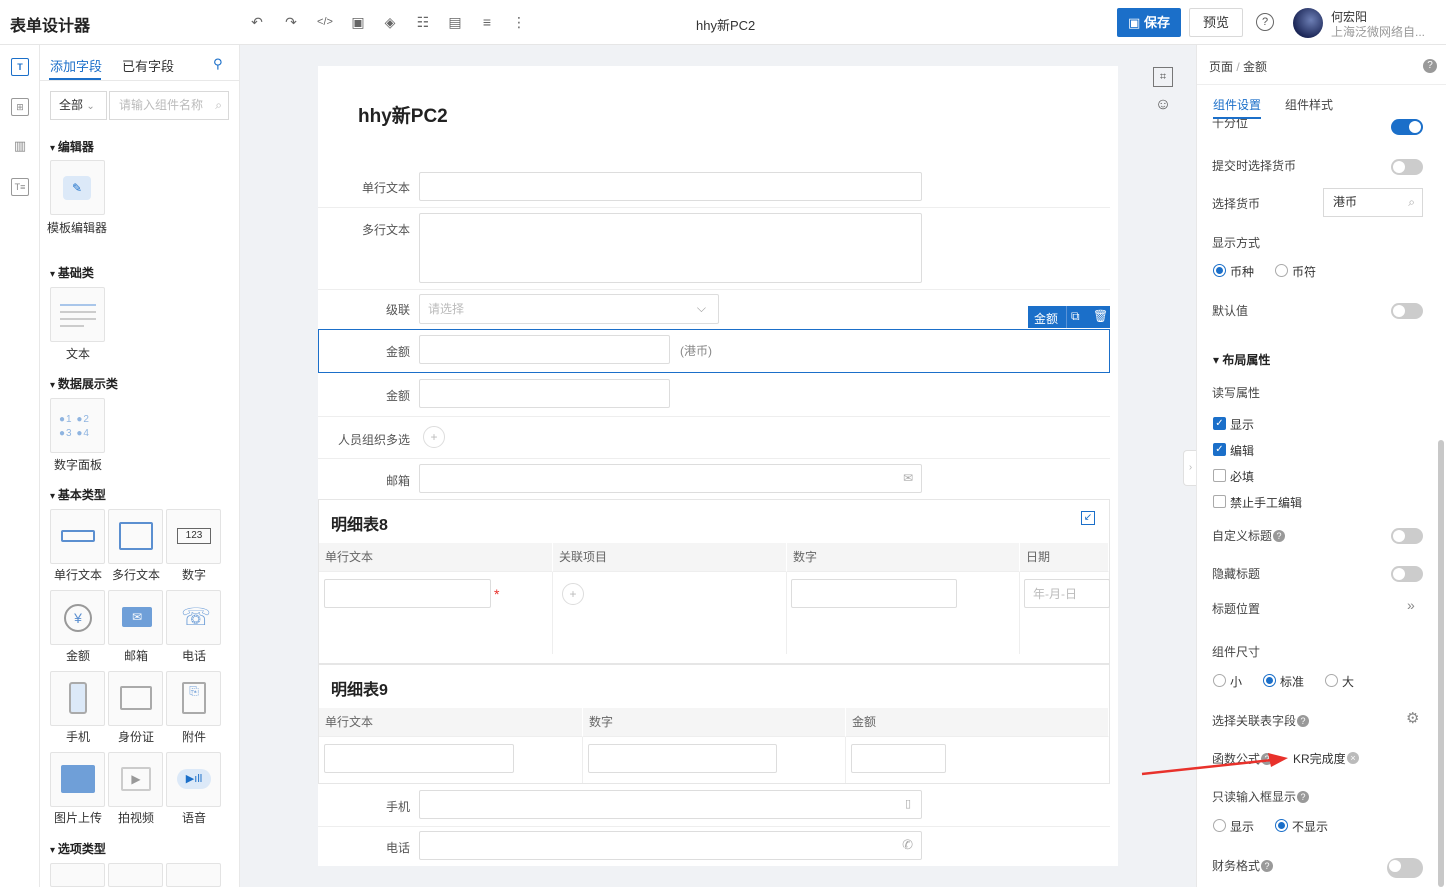 This screenshot has width=1446, height=887. Describe the element at coordinates (670, 186) in the screenshot. I see `single-text-input` at that location.